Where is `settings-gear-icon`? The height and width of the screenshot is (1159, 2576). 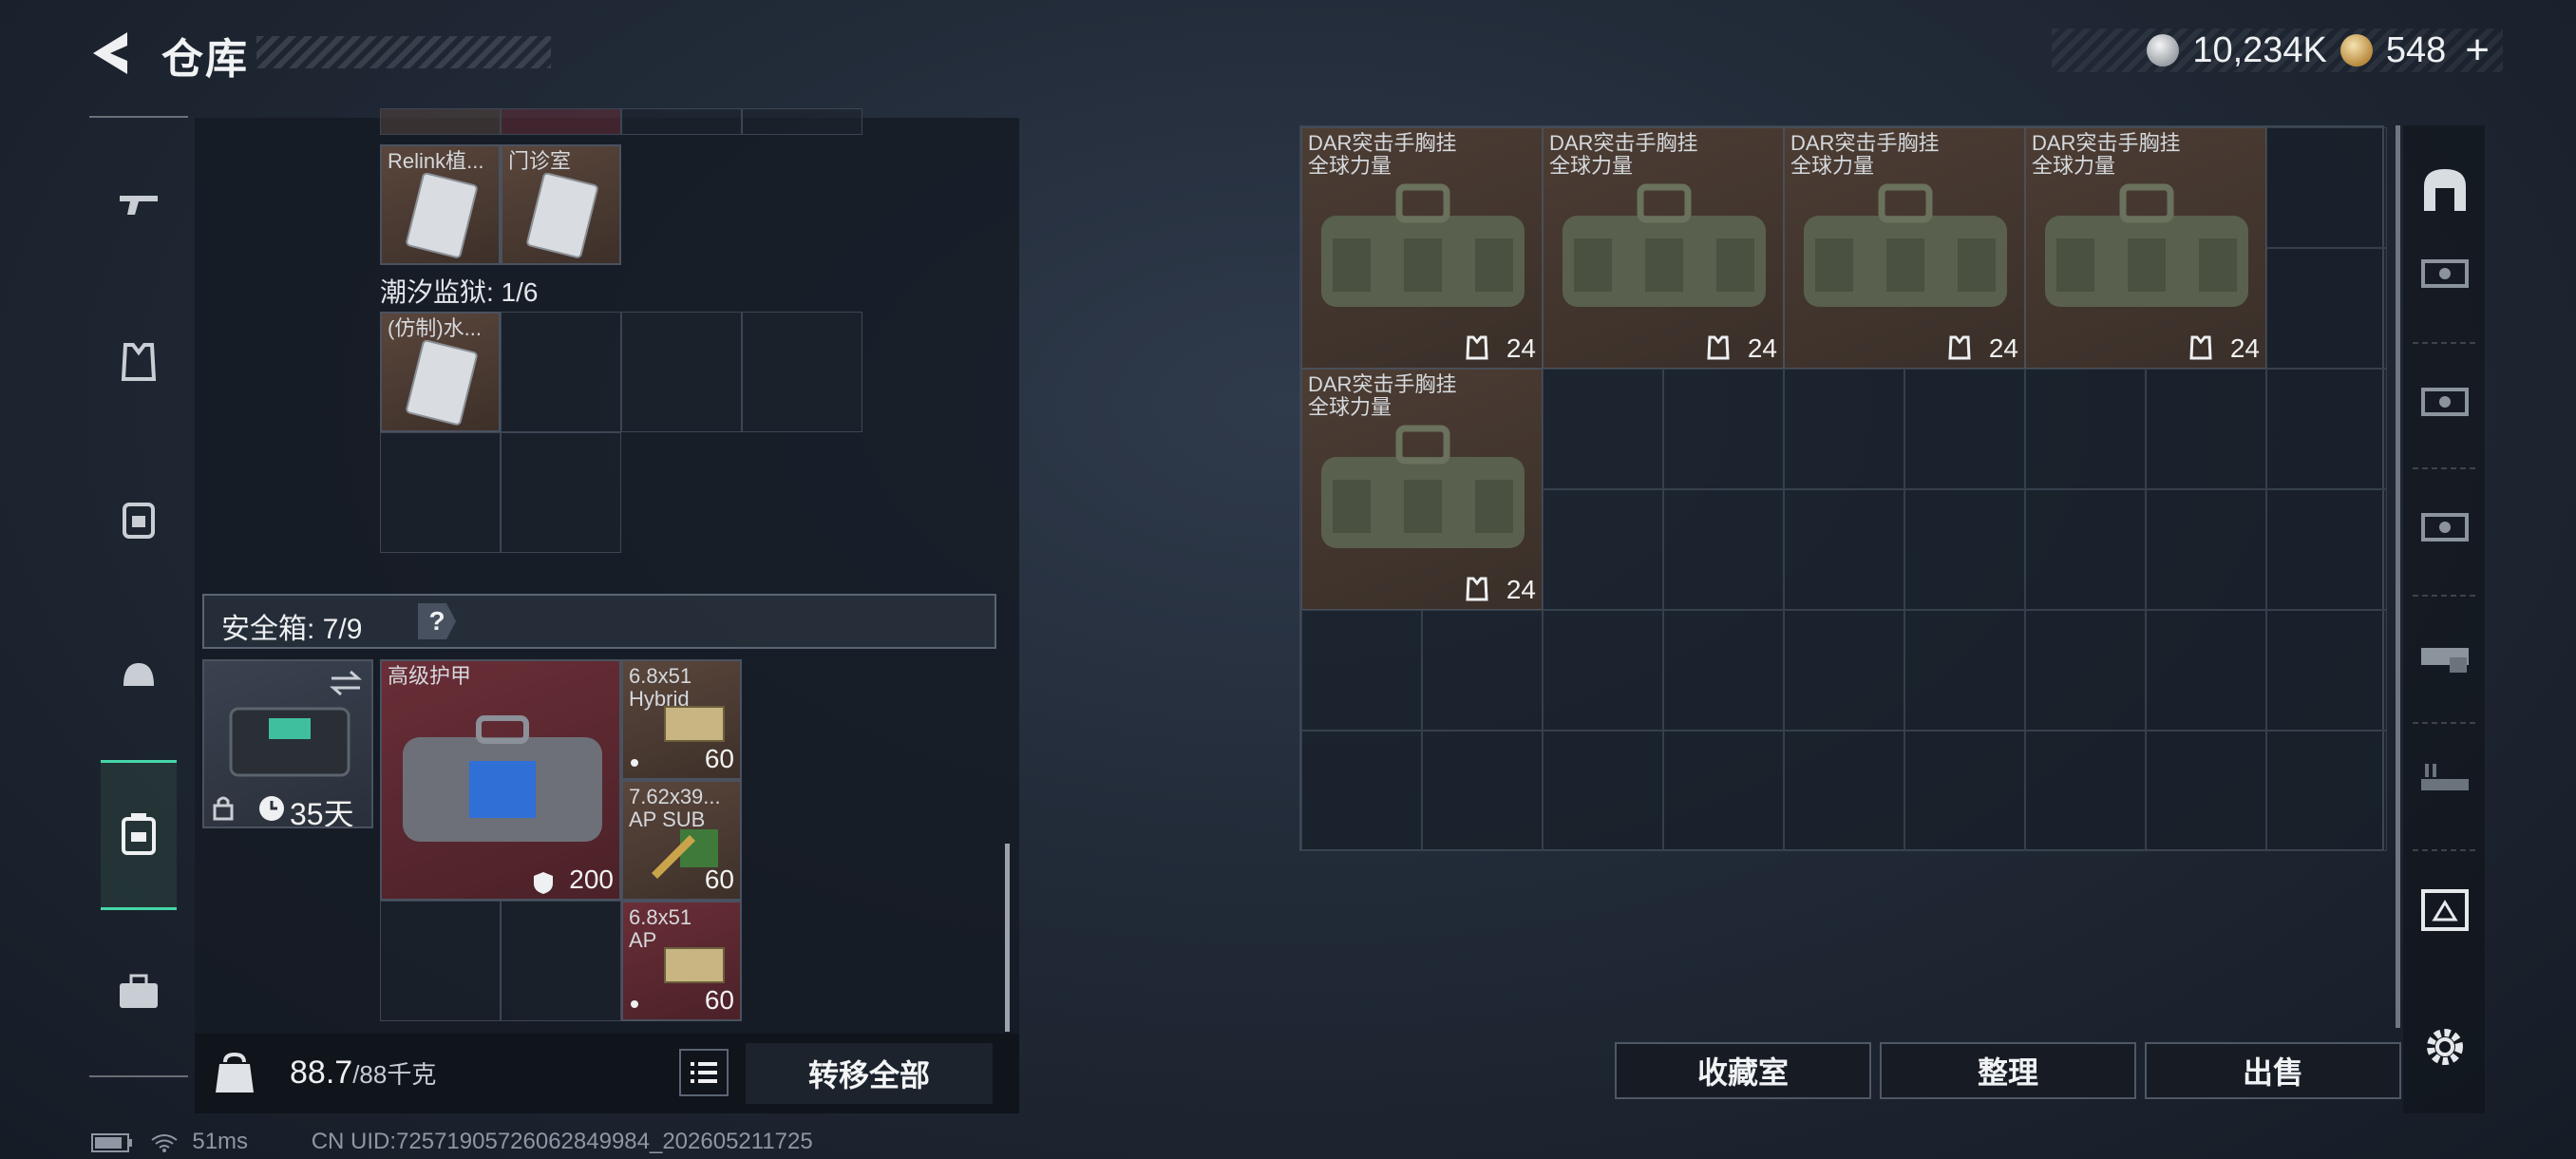 settings-gear-icon is located at coordinates (2444, 1046).